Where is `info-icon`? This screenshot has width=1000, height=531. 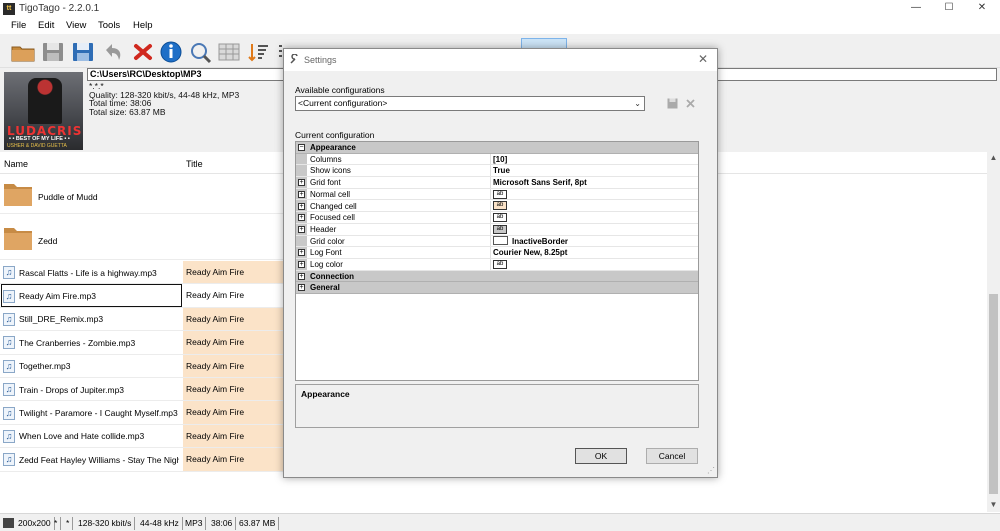 info-icon is located at coordinates (171, 52).